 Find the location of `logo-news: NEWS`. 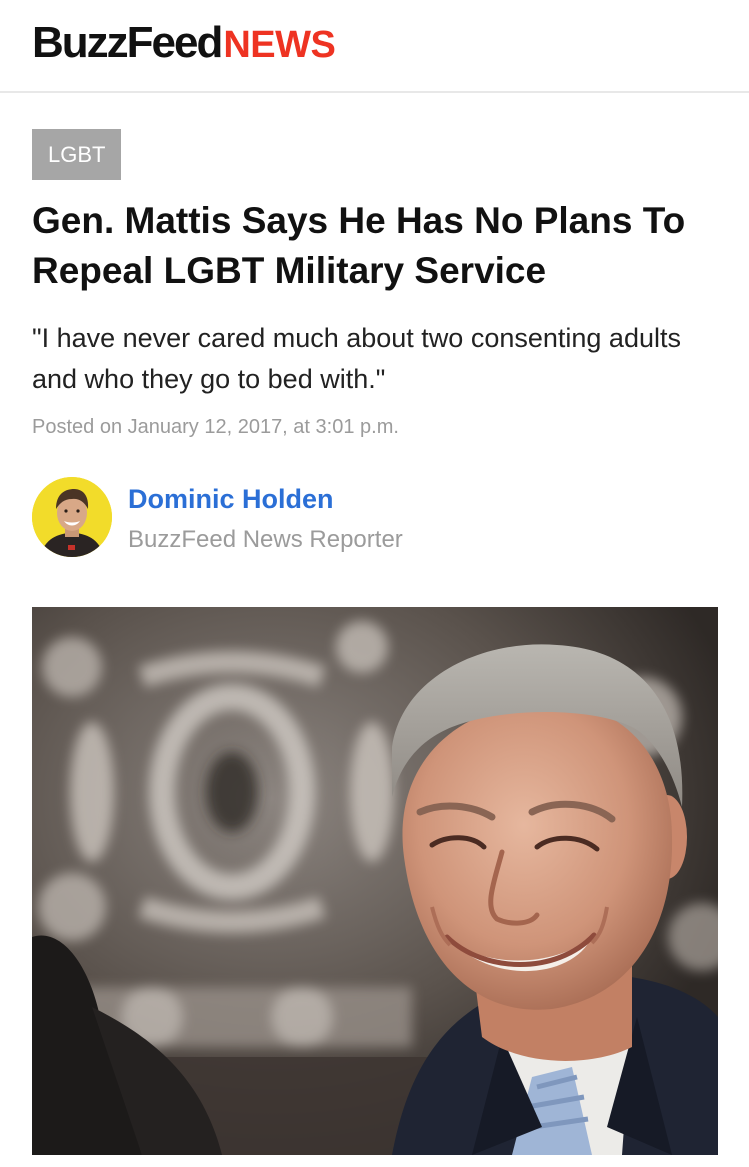

logo-news: NEWS is located at coordinates (279, 45).